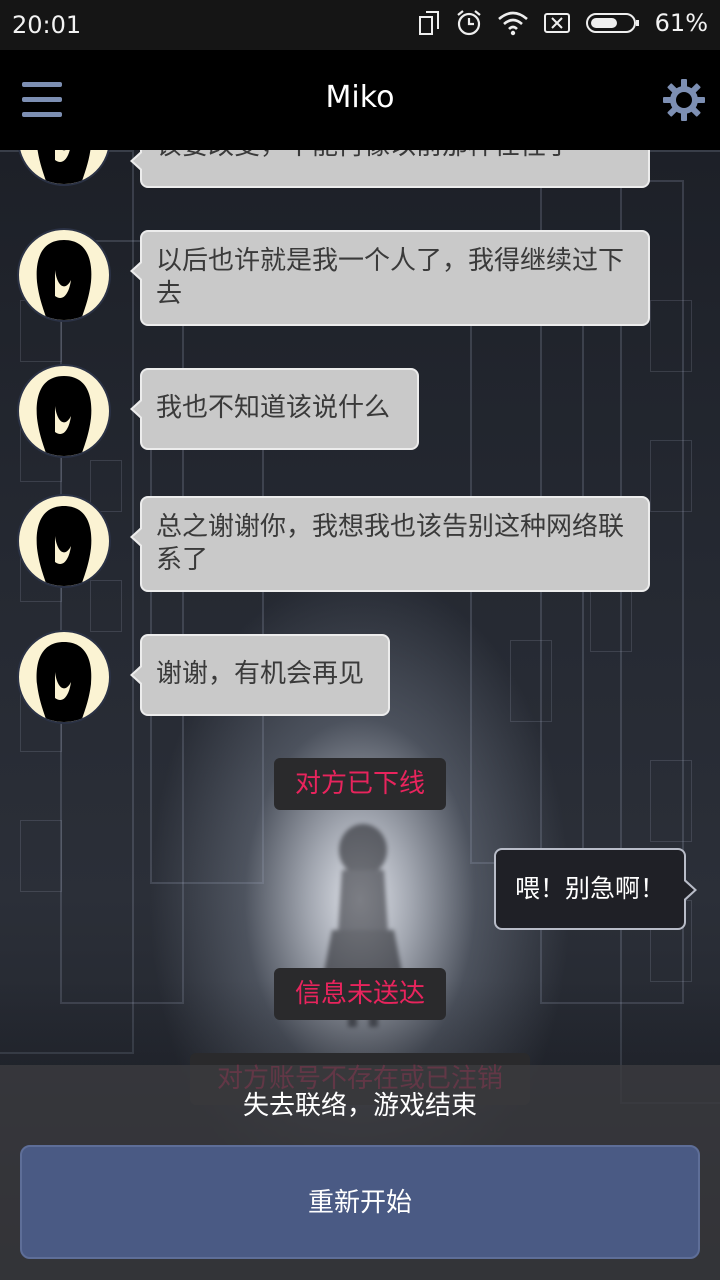 The height and width of the screenshot is (1280, 720). What do you see at coordinates (390, 169) in the screenshot?
I see `partner-message-bubble: 该要改变，不能再像以前那样任性了` at bounding box center [390, 169].